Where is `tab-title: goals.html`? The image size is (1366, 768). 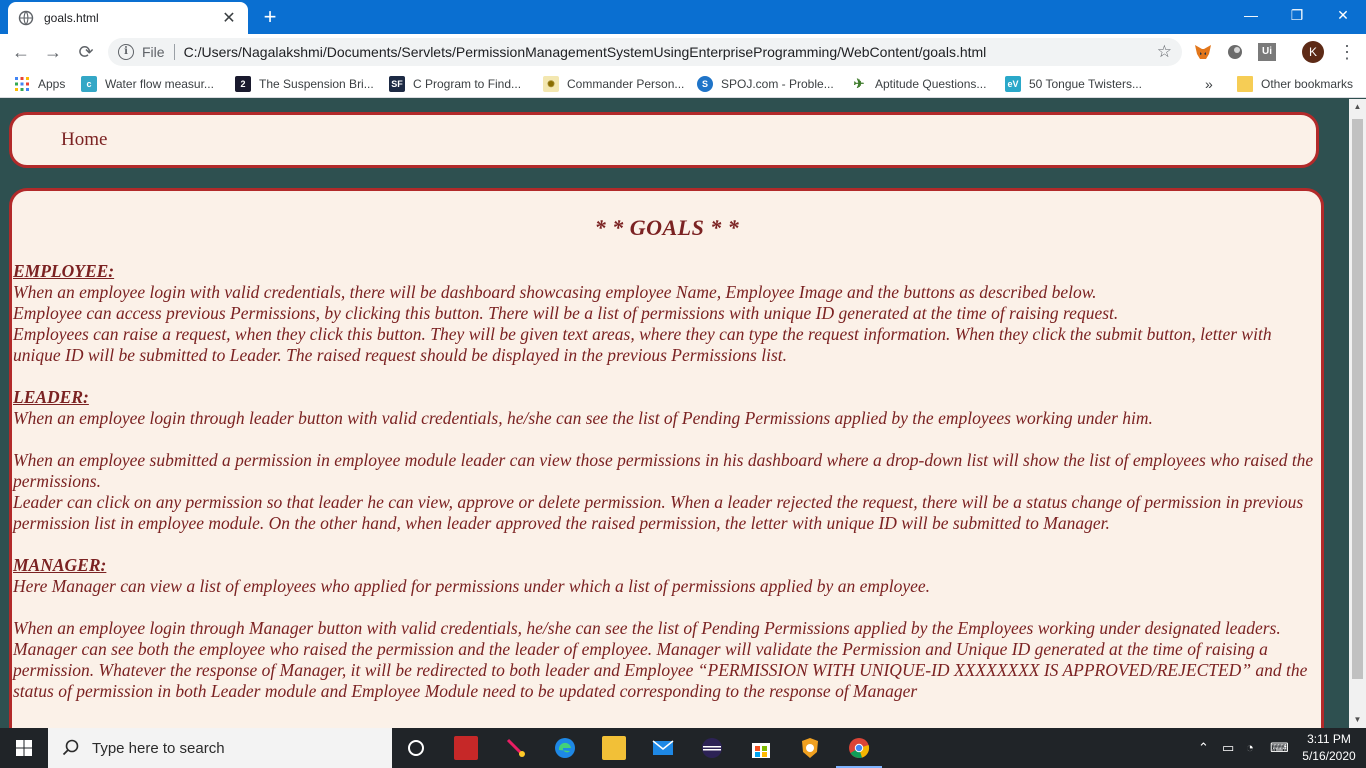
tab-title: goals.html is located at coordinates (71, 18).